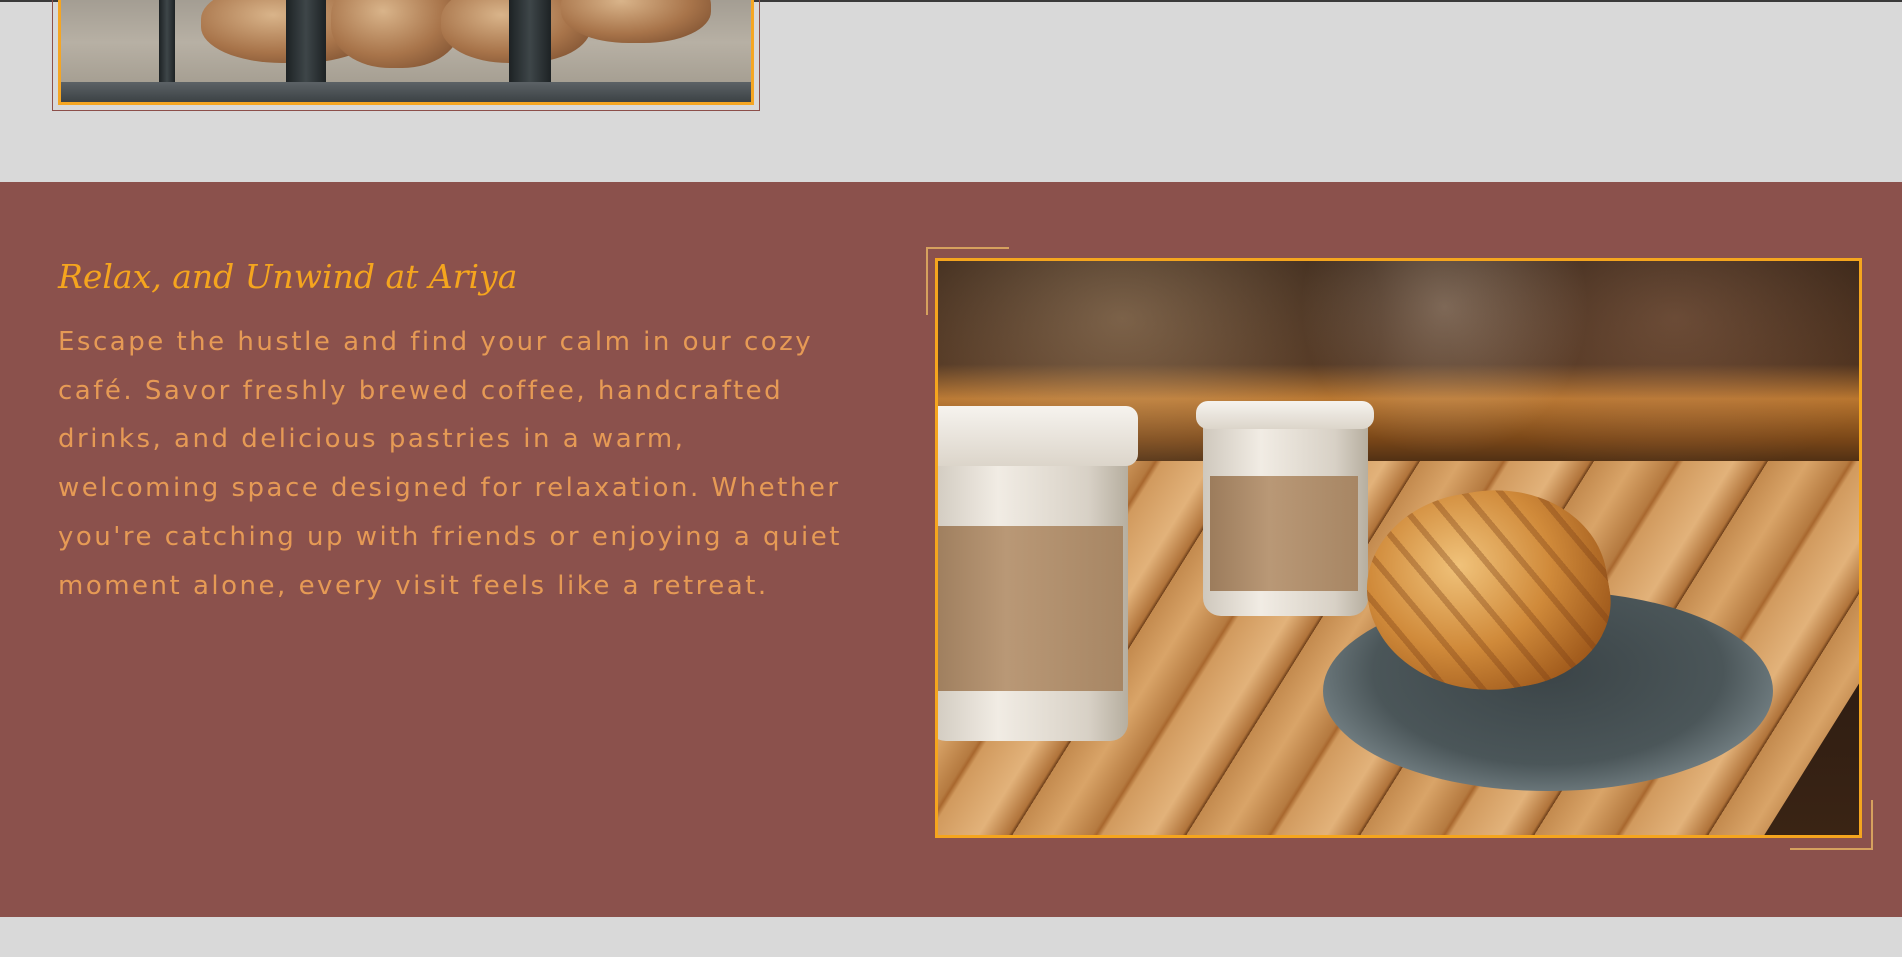 The image size is (1902, 957). What do you see at coordinates (1285, 415) in the screenshot?
I see `cup-rim` at bounding box center [1285, 415].